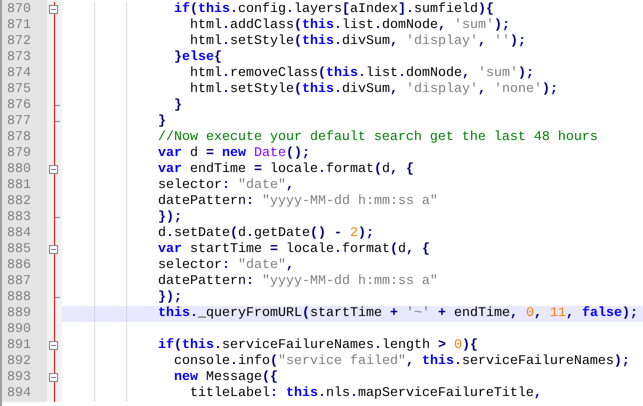 This screenshot has width=643, height=406. What do you see at coordinates (19, 106) in the screenshot?
I see `line-number: 876` at bounding box center [19, 106].